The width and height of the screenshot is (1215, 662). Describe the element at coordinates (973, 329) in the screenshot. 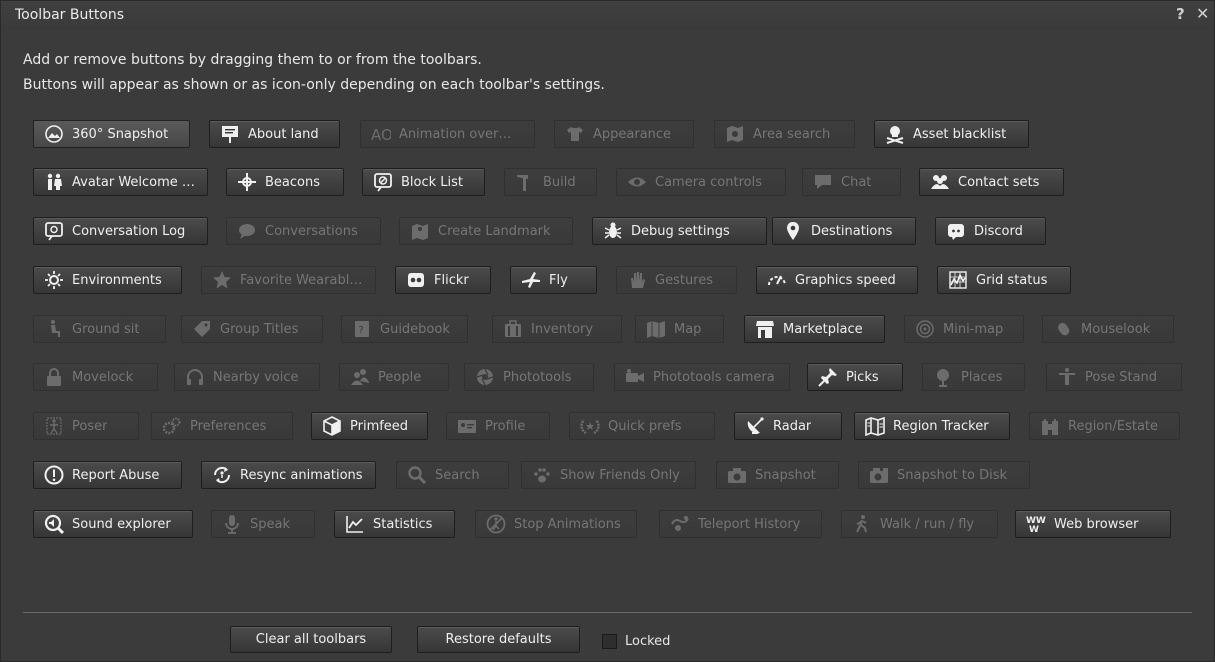

I see `toolbar-button-label: Mini-map` at that location.